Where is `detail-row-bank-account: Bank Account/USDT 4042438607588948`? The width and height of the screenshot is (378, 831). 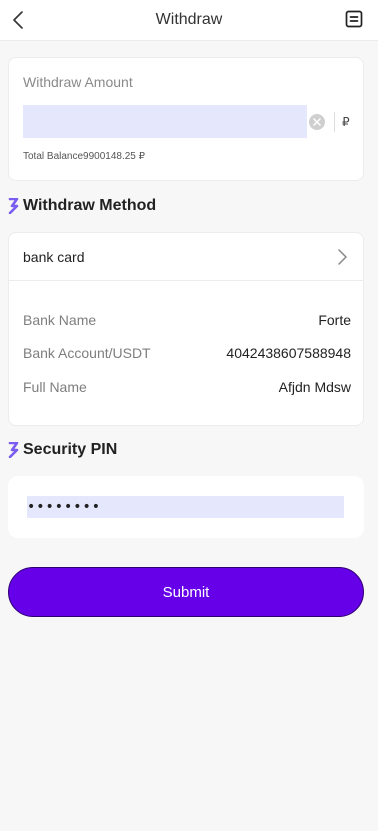 detail-row-bank-account: Bank Account/USDT 4042438607588948 is located at coordinates (187, 355).